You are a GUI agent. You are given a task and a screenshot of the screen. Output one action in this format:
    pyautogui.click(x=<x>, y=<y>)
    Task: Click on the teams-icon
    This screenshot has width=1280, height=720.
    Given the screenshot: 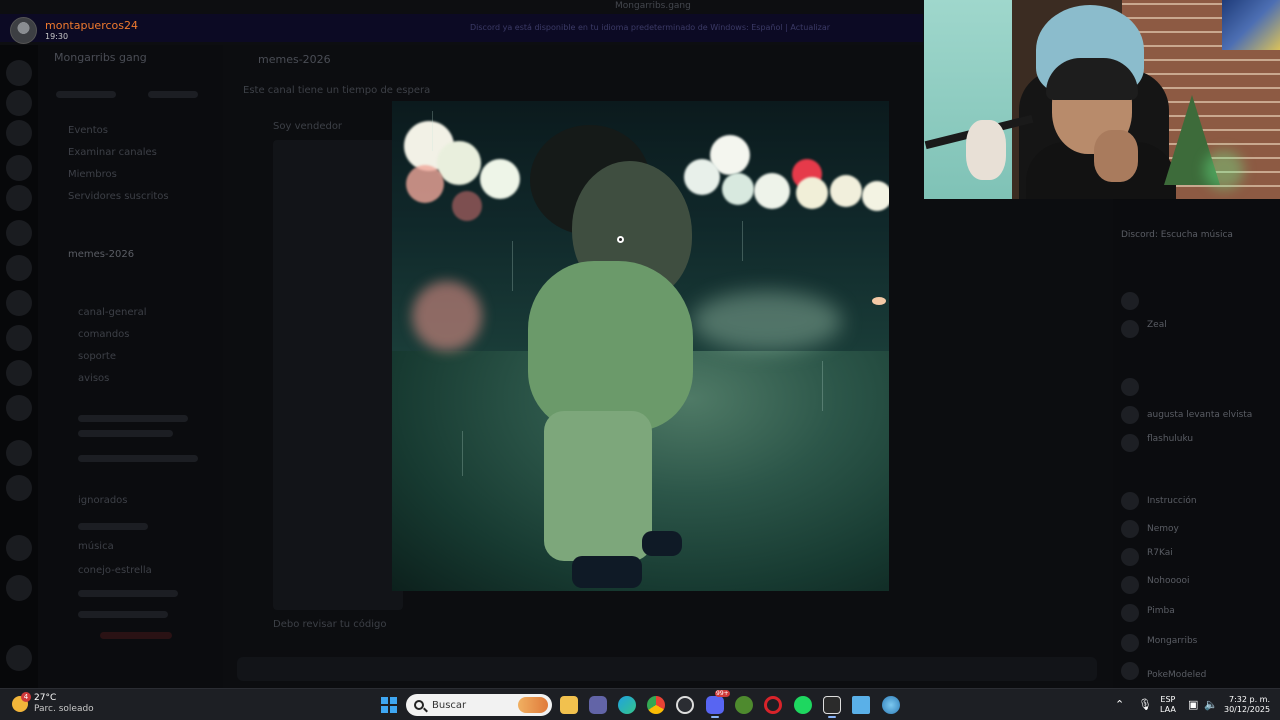 What is the action you would take?
    pyautogui.click(x=598, y=705)
    